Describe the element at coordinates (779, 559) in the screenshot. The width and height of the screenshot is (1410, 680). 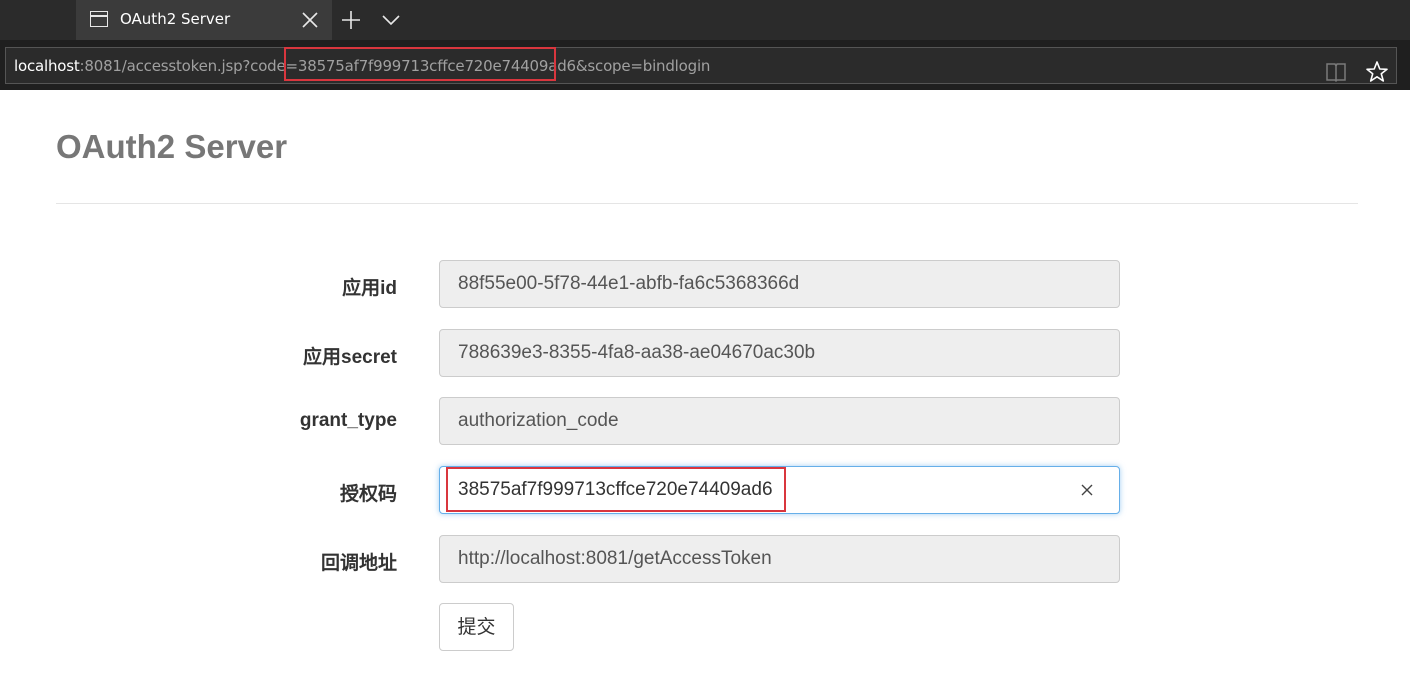
I see `callback-url-field: http://localhost:8081/getAccessToken` at that location.